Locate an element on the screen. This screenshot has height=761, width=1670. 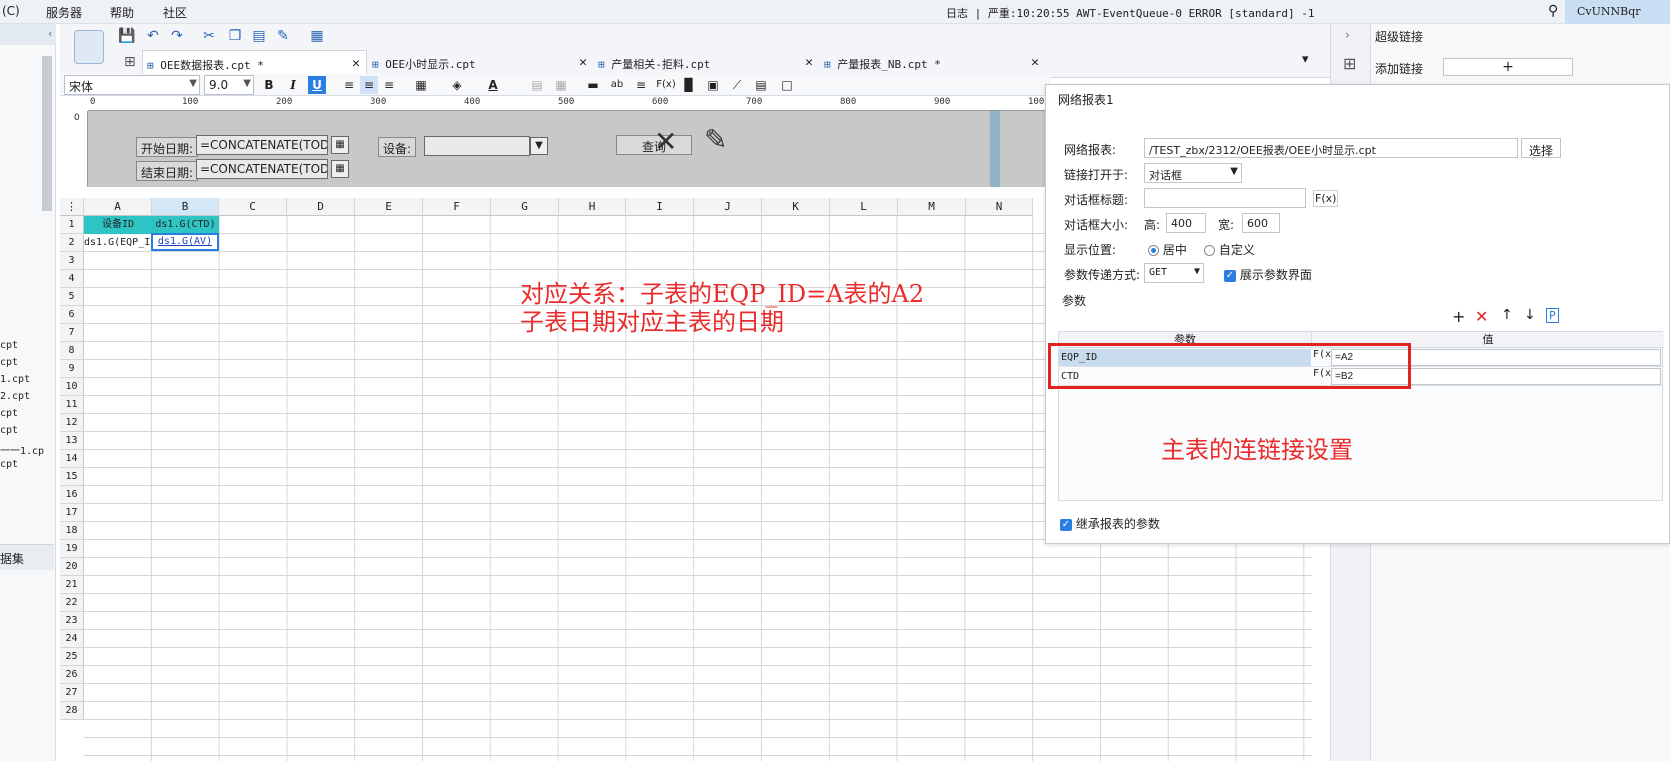
height-input: 400 is located at coordinates (1186, 223).